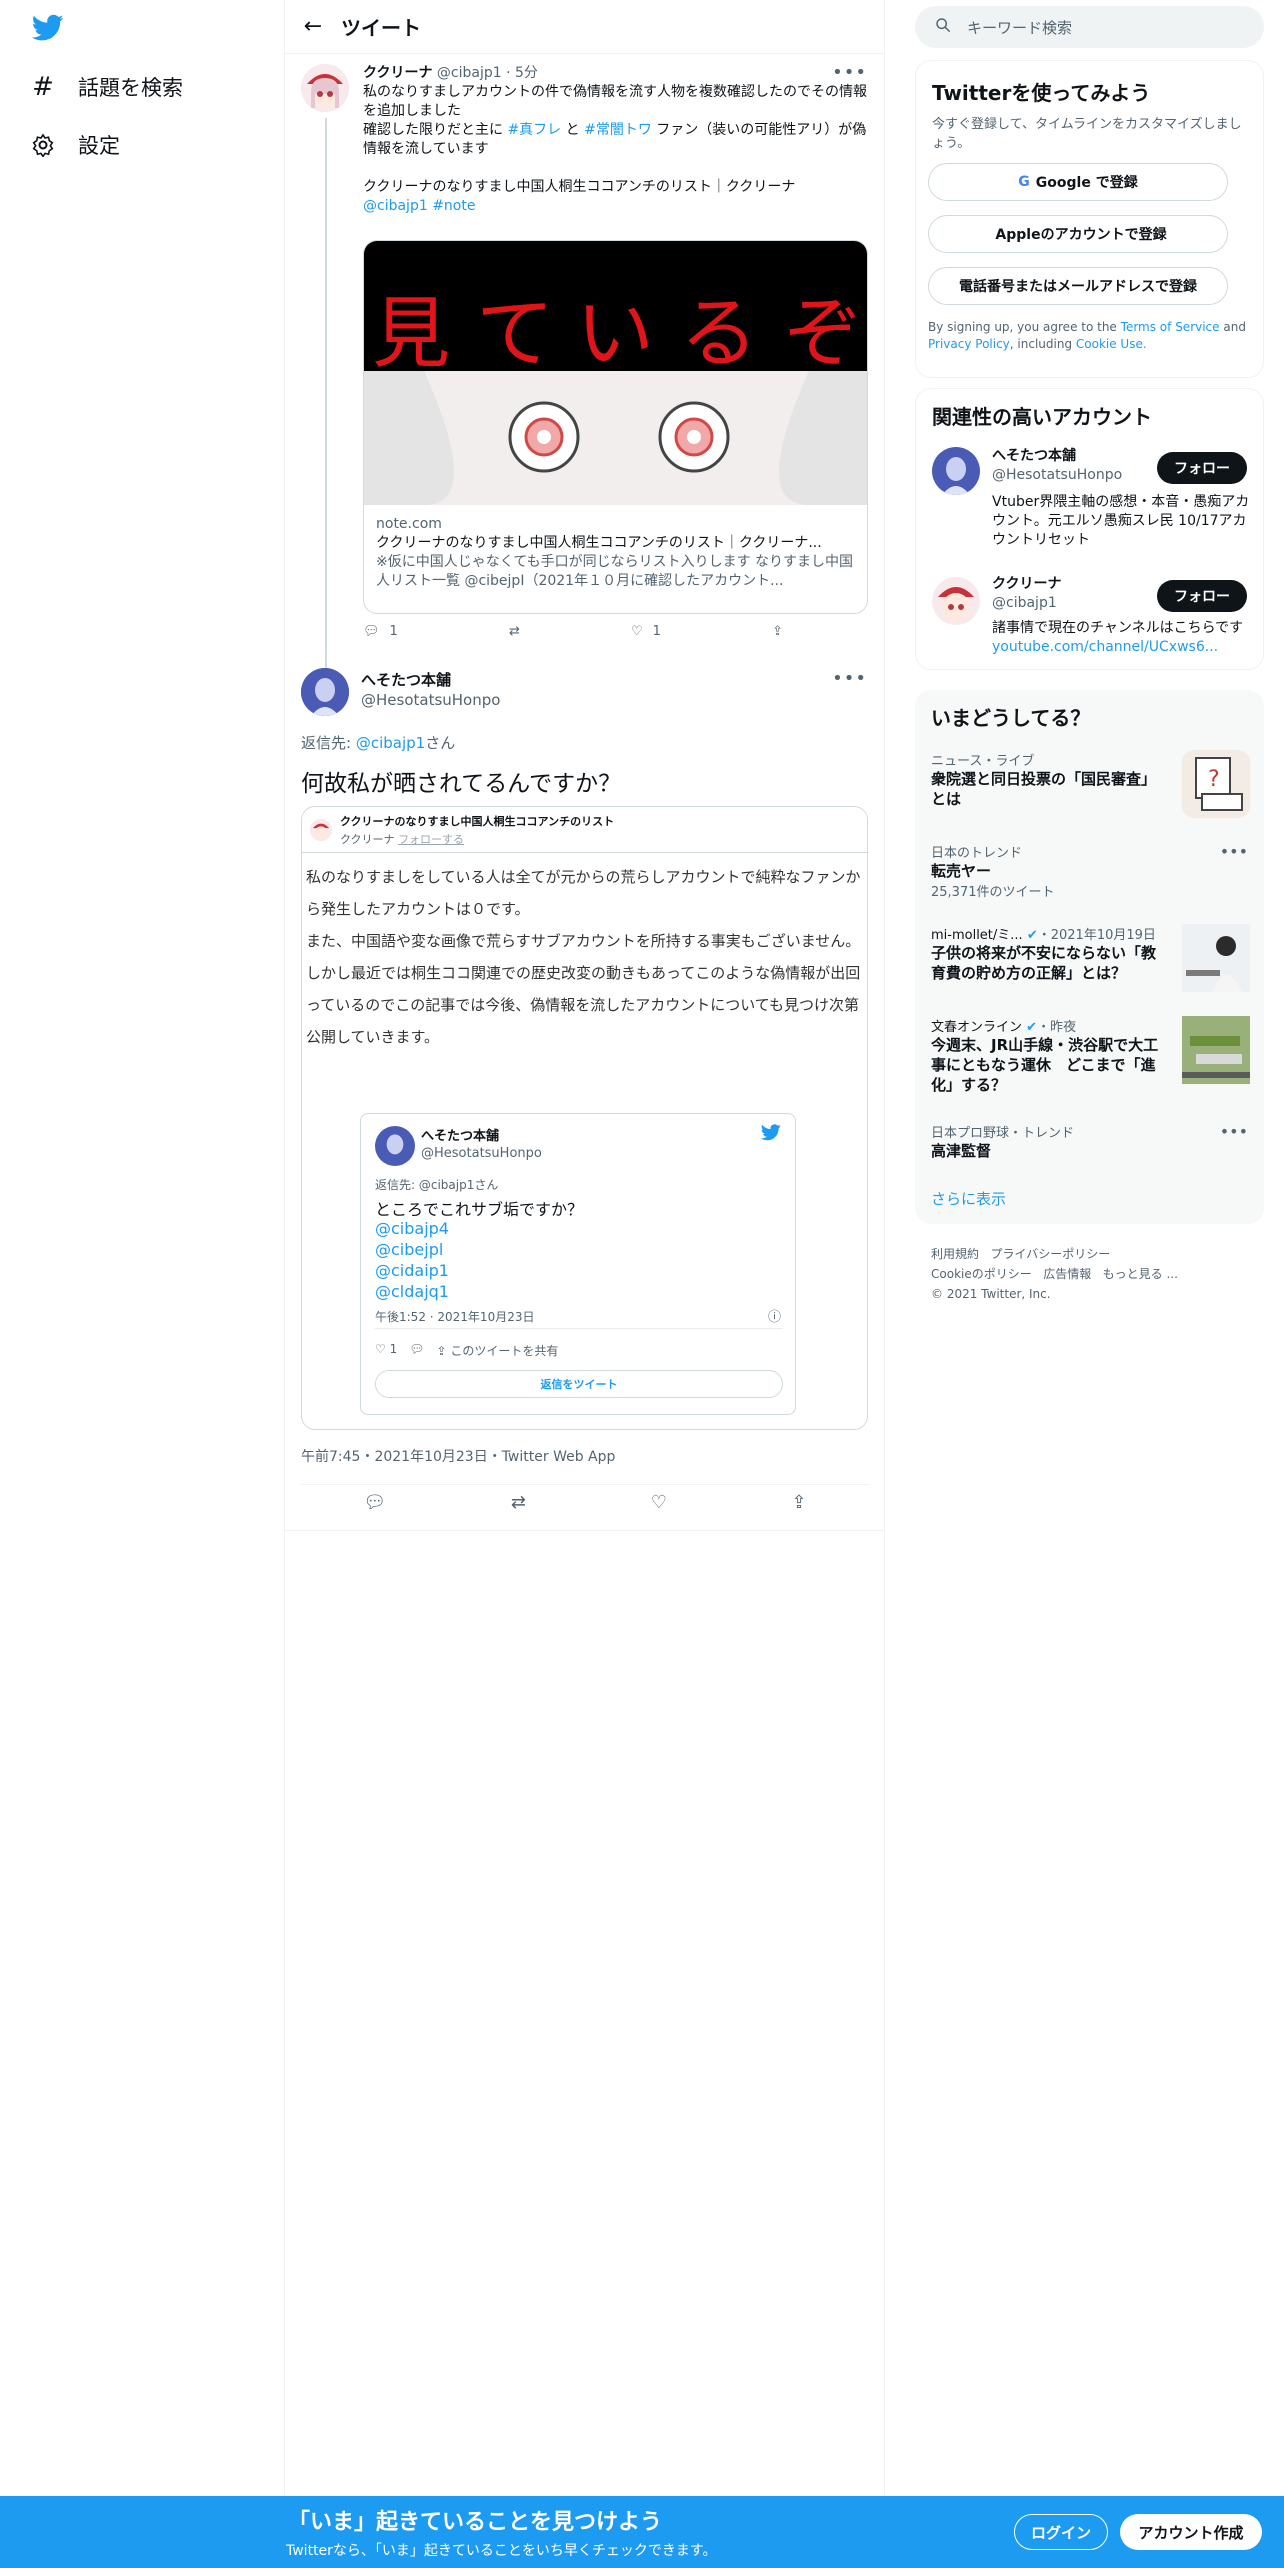 This screenshot has width=1284, height=2568. I want to click on embed-author-name: へそたつ本舗, so click(460, 1136).